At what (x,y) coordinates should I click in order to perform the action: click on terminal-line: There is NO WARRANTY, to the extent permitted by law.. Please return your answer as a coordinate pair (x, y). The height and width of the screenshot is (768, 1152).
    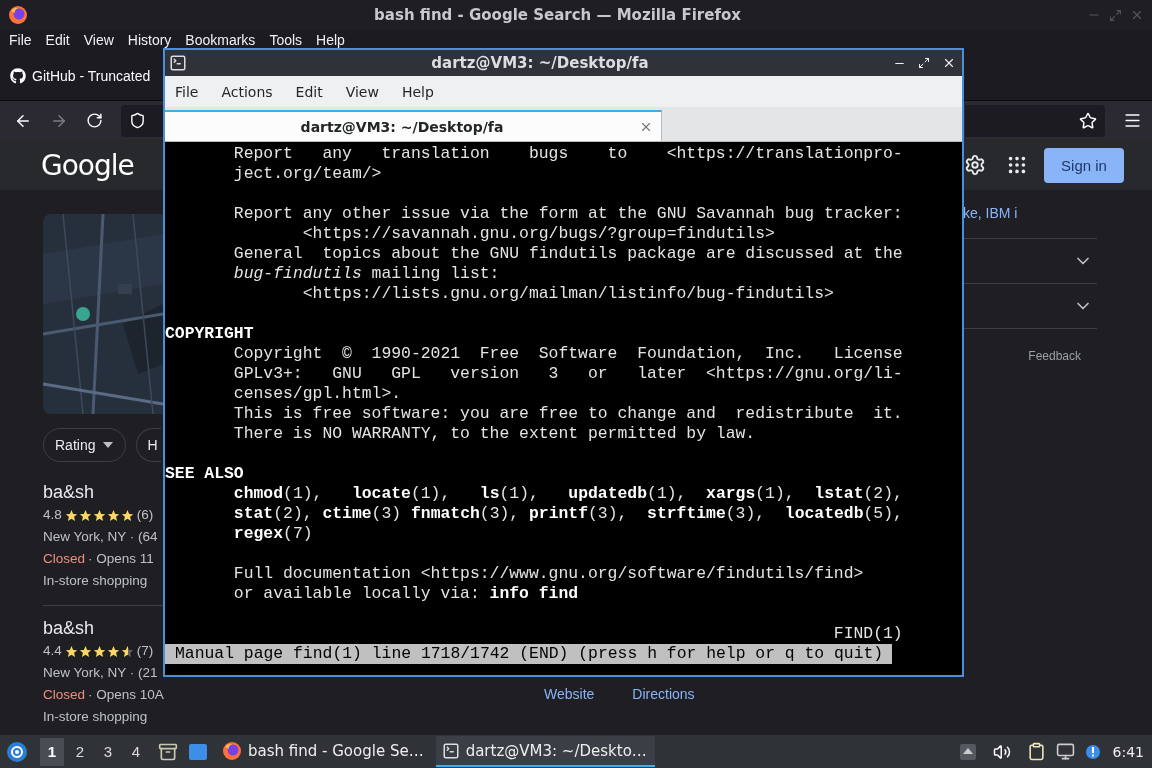
    Looking at the image, I should click on (494, 434).